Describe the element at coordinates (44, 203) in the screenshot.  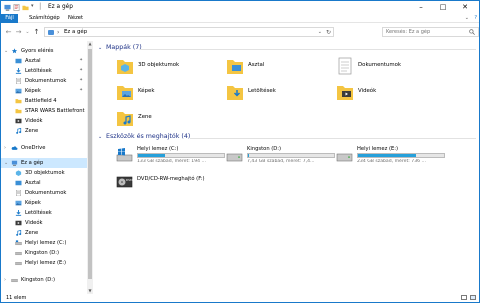
I see `sidebar-item-pc-pictures: Képek` at that location.